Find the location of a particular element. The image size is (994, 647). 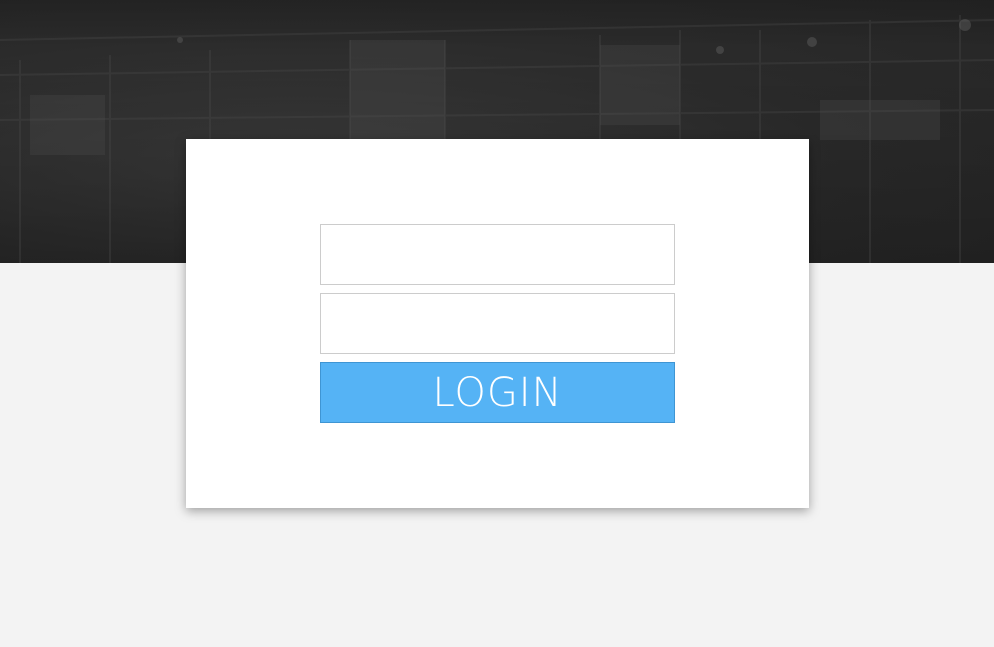

password-input is located at coordinates (497, 323).